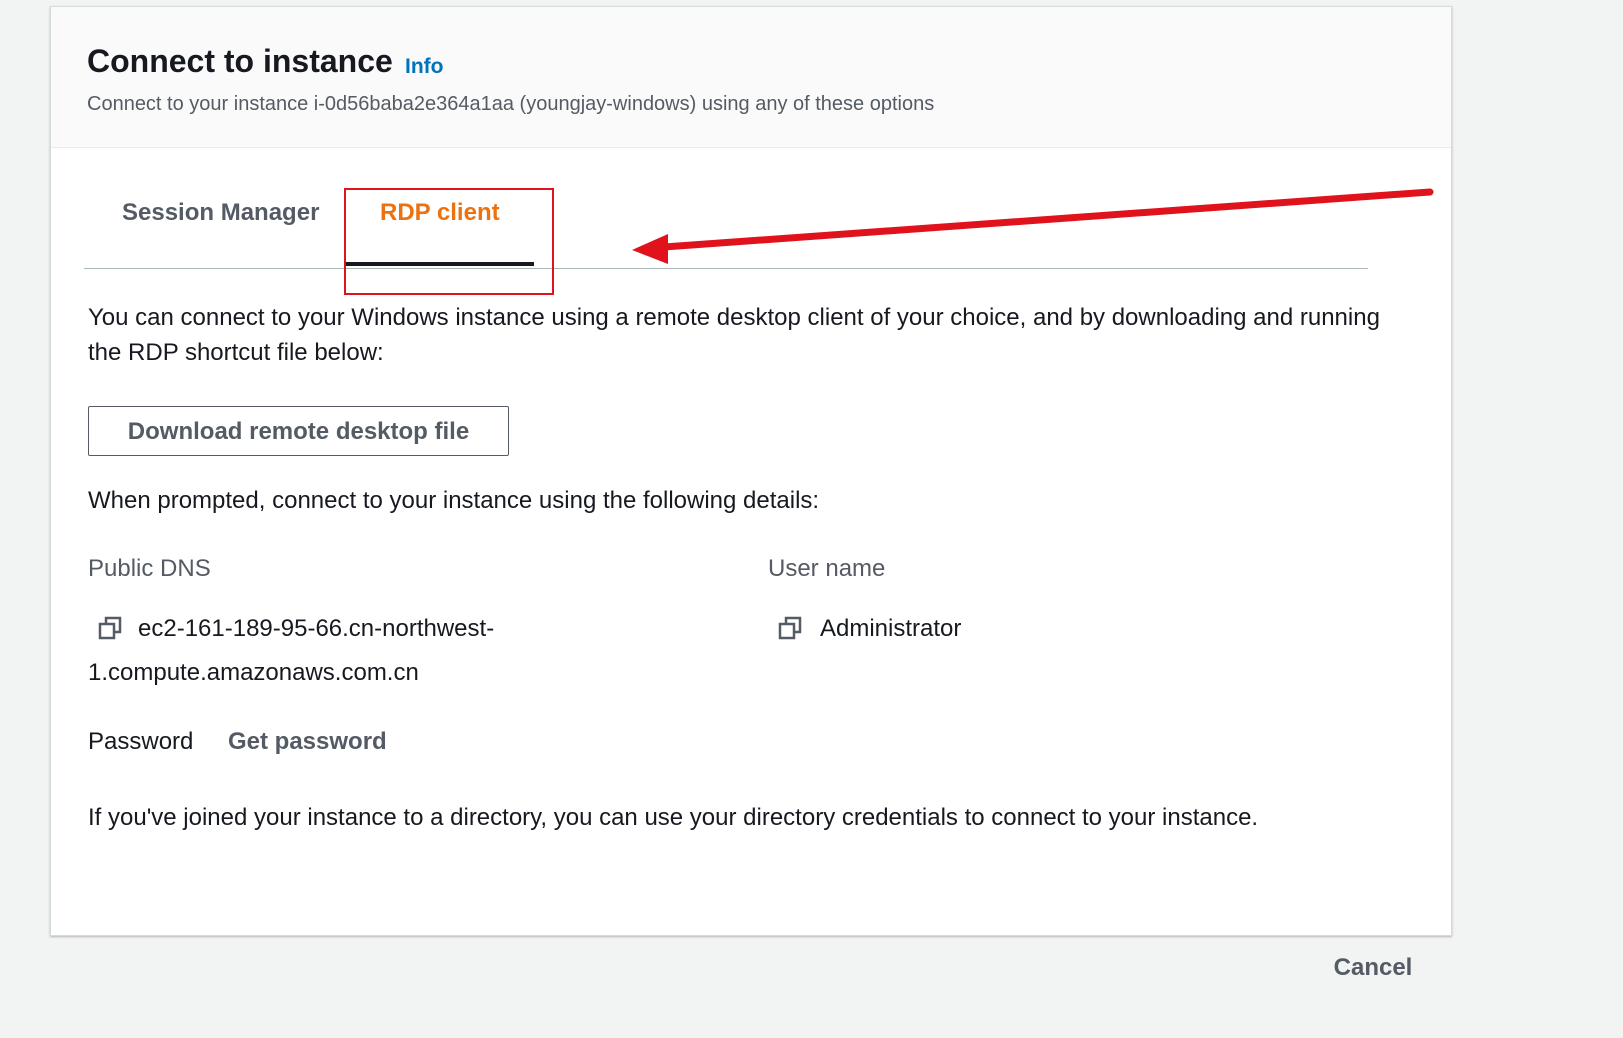 This screenshot has height=1038, width=1623. Describe the element at coordinates (220, 223) in the screenshot. I see `tab-session-manager: Session Manager` at that location.